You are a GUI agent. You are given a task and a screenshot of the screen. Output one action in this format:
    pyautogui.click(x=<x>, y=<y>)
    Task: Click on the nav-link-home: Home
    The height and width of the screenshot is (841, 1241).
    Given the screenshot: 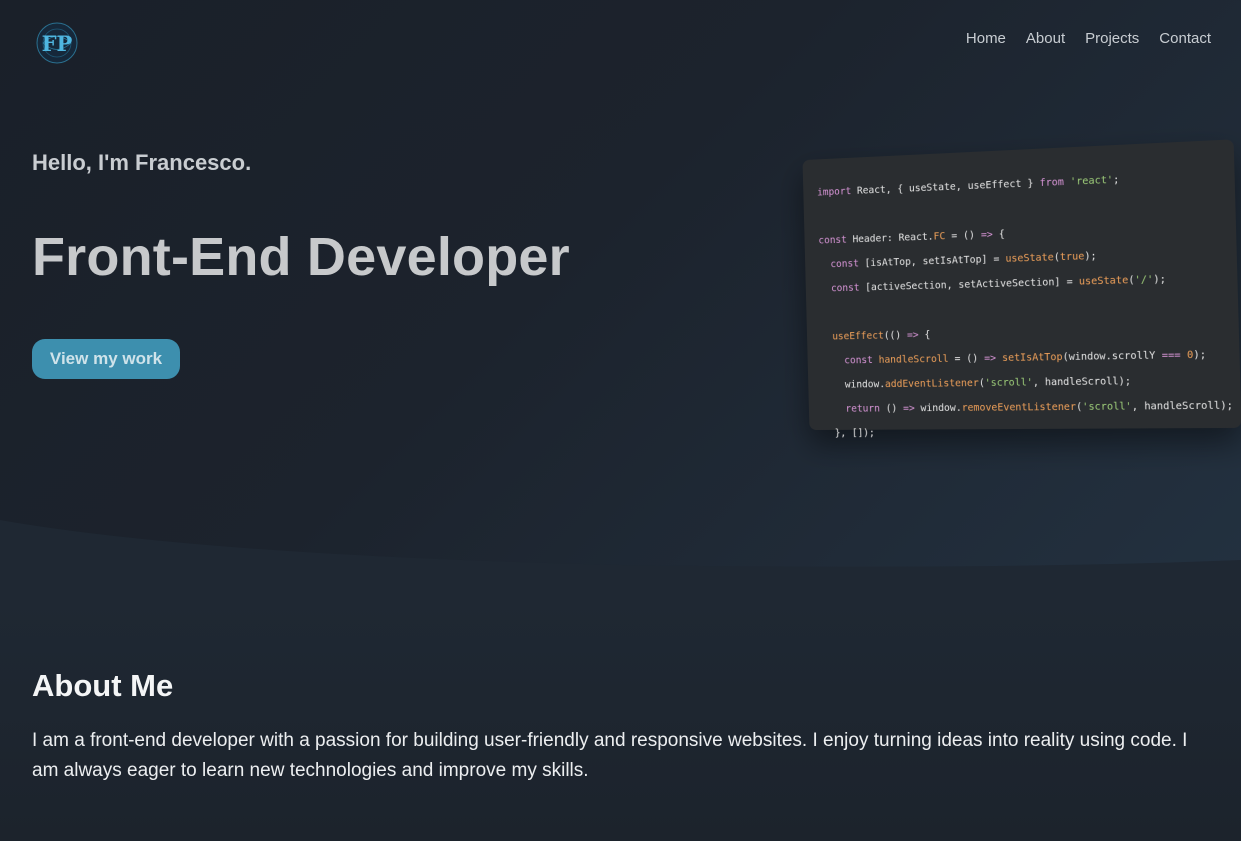 What is the action you would take?
    pyautogui.click(x=986, y=38)
    